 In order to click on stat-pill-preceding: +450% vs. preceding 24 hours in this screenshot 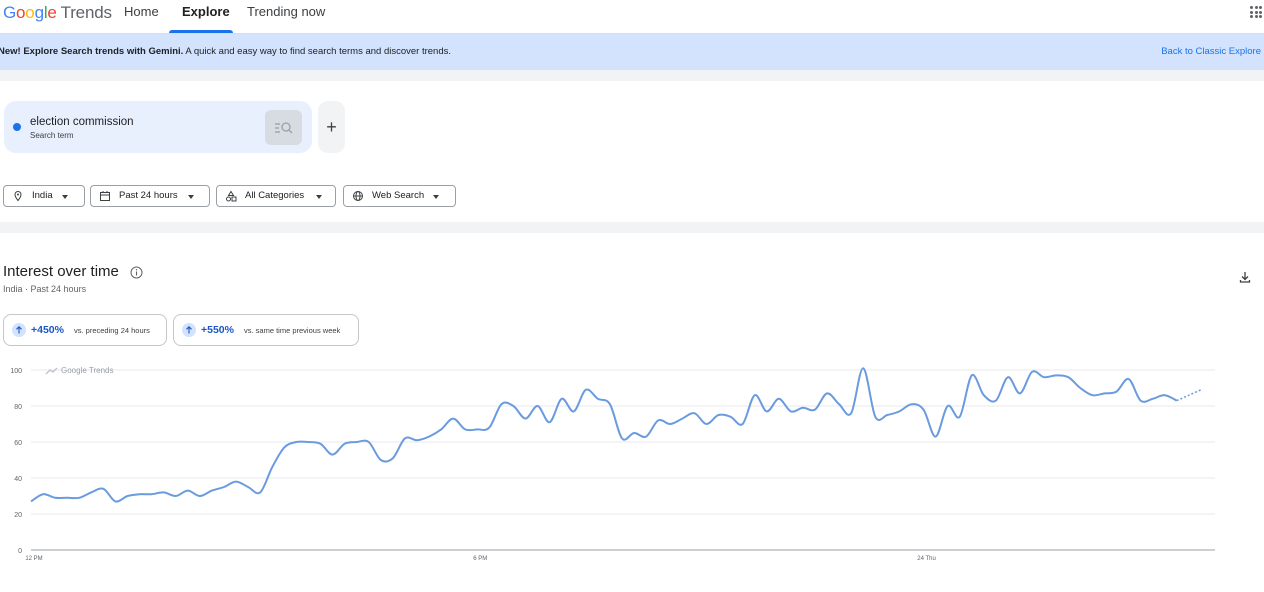, I will do `click(85, 330)`.